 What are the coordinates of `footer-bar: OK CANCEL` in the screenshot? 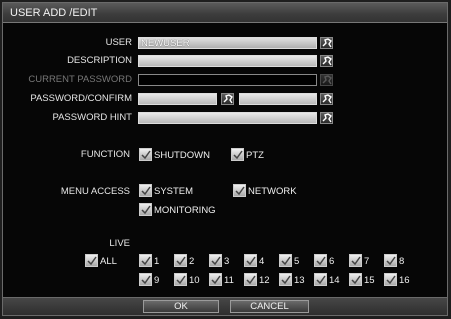 It's located at (225, 306).